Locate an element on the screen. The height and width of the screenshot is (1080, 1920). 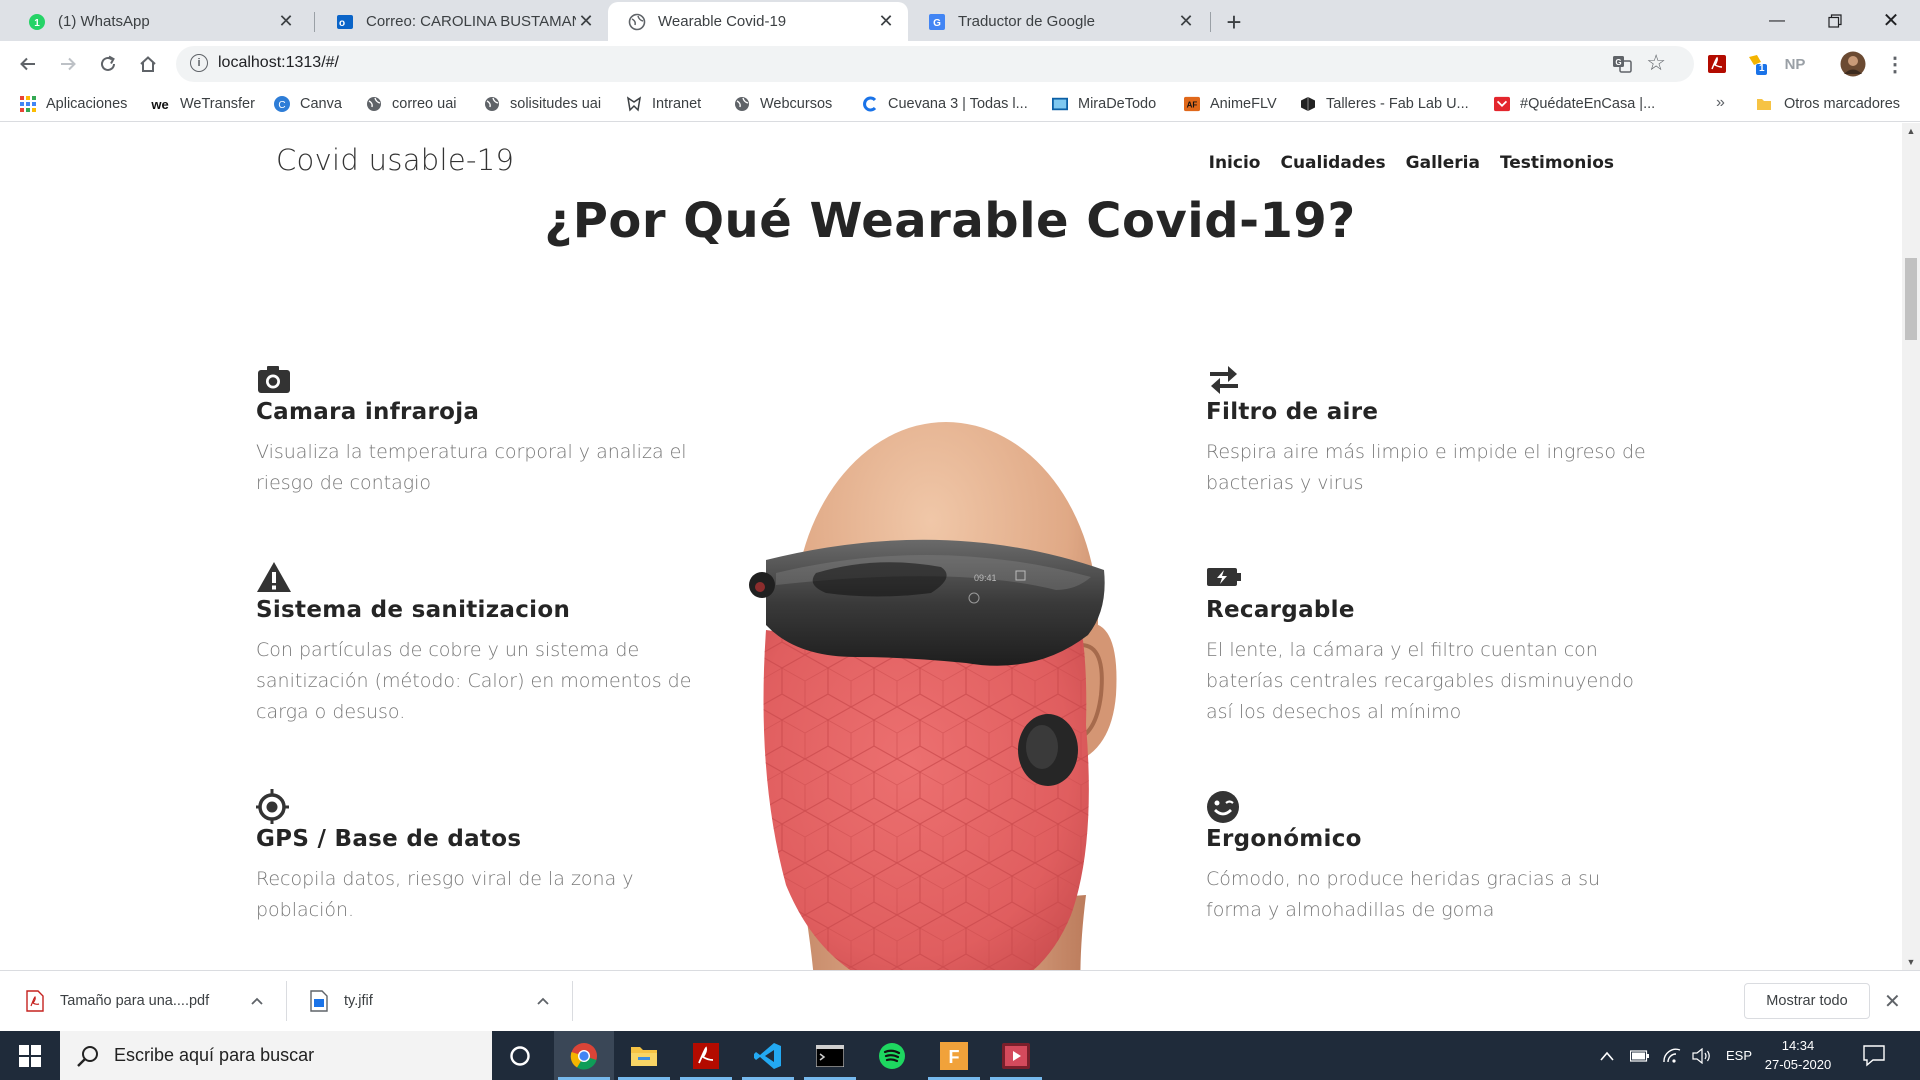
tab-wearable: Wearable Covid-19 ✕ is located at coordinates (758, 21).